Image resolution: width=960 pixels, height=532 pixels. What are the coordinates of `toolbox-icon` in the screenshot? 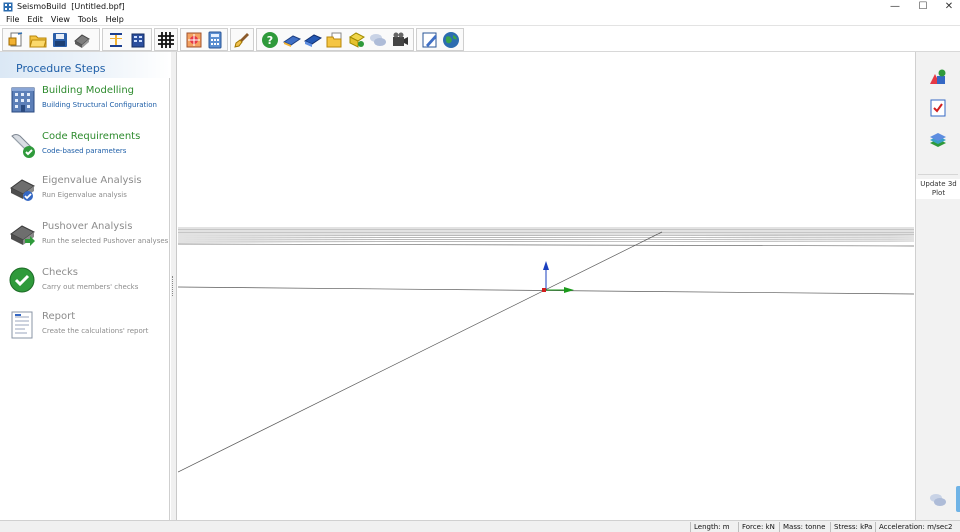 It's located at (193, 39).